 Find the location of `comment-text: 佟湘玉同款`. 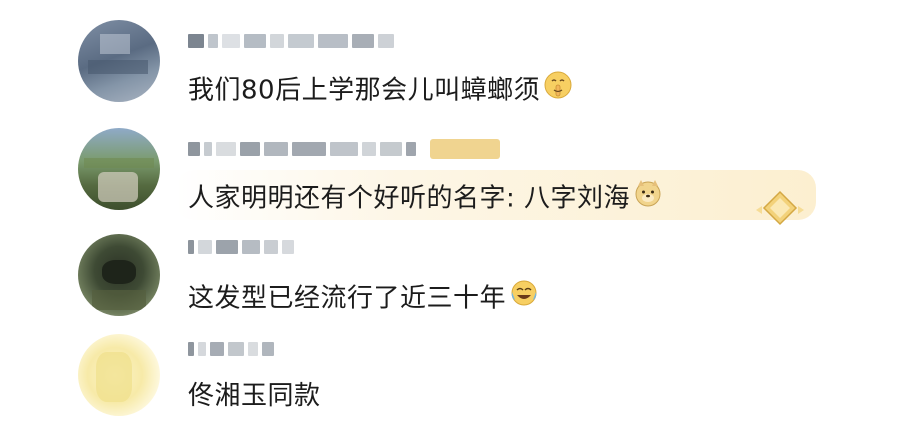

comment-text: 佟湘玉同款 is located at coordinates (254, 396).